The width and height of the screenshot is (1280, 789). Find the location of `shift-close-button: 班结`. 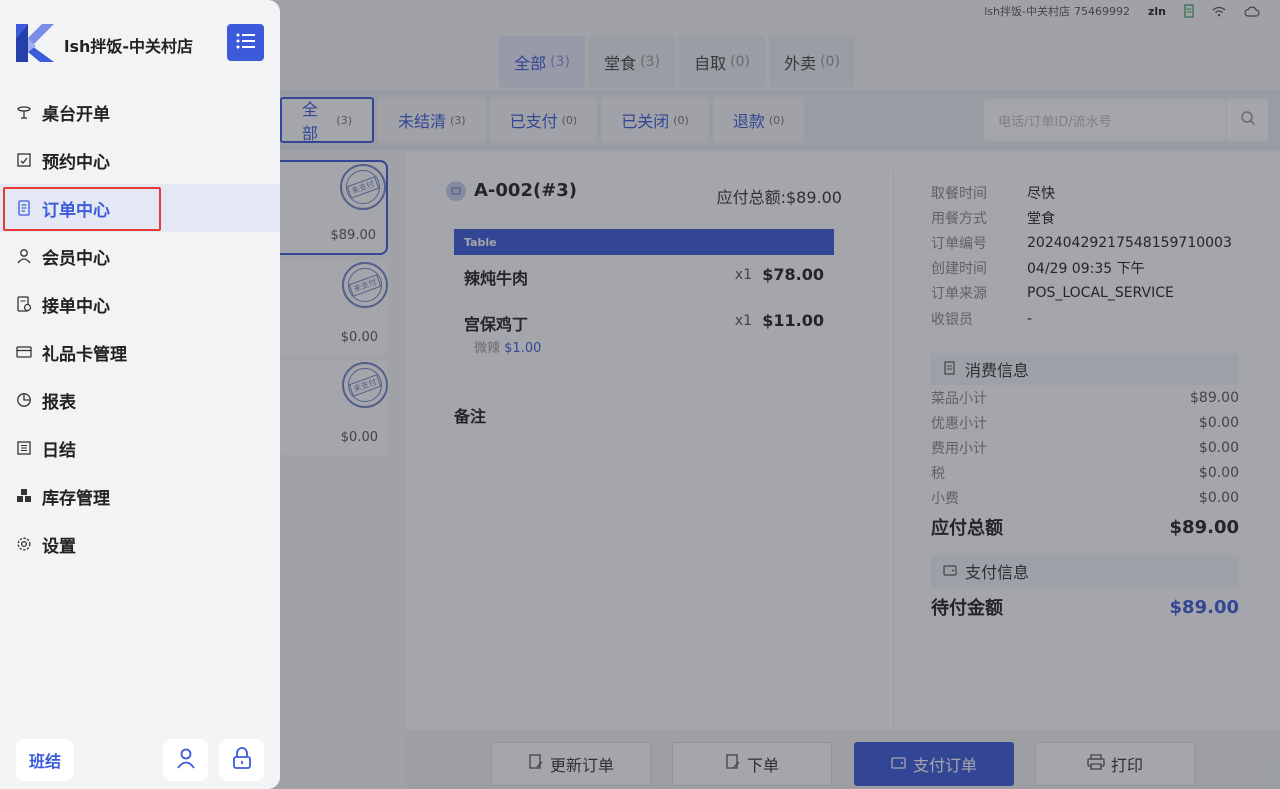

shift-close-button: 班结 is located at coordinates (45, 760).